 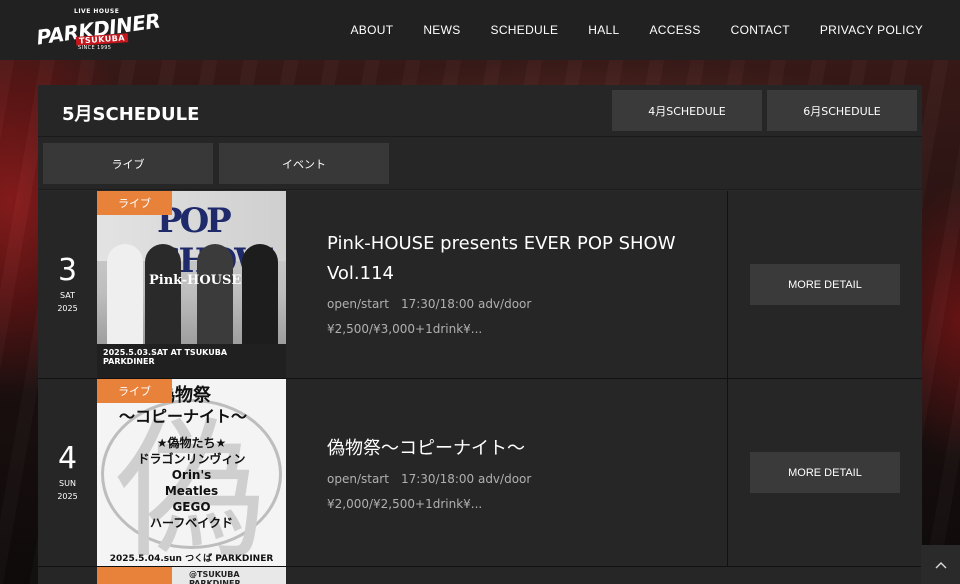 What do you see at coordinates (480, 575) in the screenshot?
I see `event-row: @TSUKUBA PARKDINER` at bounding box center [480, 575].